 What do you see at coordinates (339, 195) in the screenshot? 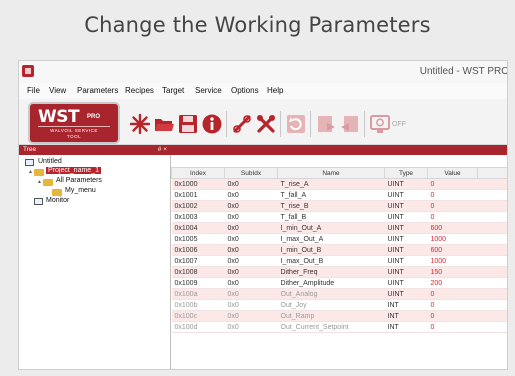
I see `table-row: 0x1001 0x0 T_fall_A UINT 0` at bounding box center [339, 195].